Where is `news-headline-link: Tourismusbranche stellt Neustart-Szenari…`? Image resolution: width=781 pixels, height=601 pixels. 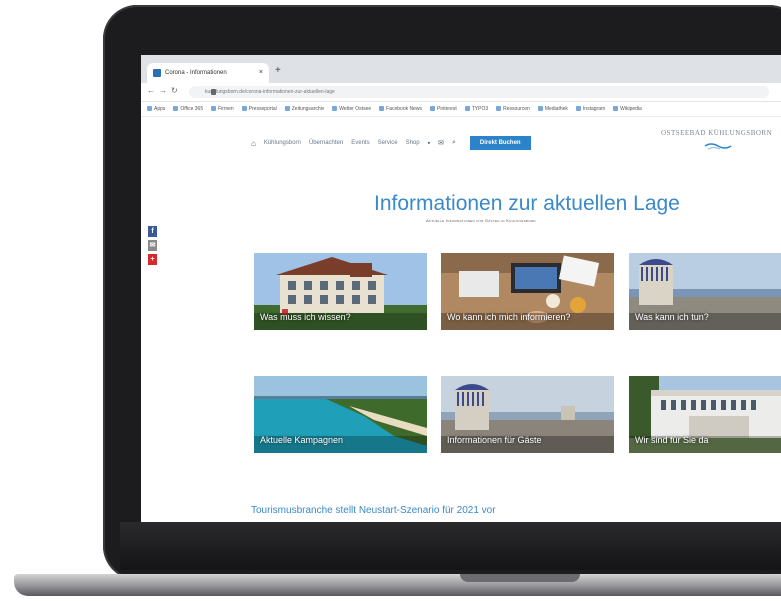
news-headline-link: Tourismusbranche stellt Neustart-Szenari… is located at coordinates (373, 510).